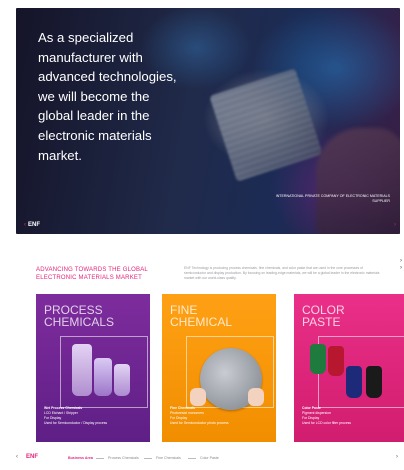  What do you see at coordinates (266, 125) in the screenshot?
I see `microchip-image` at bounding box center [266, 125].